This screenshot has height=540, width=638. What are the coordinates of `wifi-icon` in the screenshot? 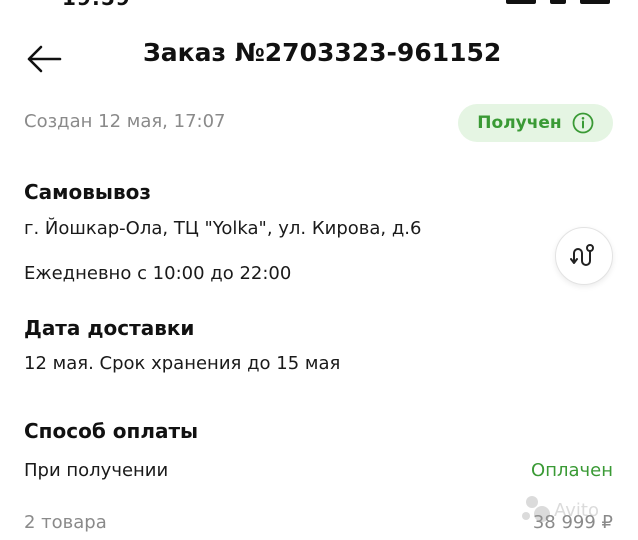 It's located at (558, 2).